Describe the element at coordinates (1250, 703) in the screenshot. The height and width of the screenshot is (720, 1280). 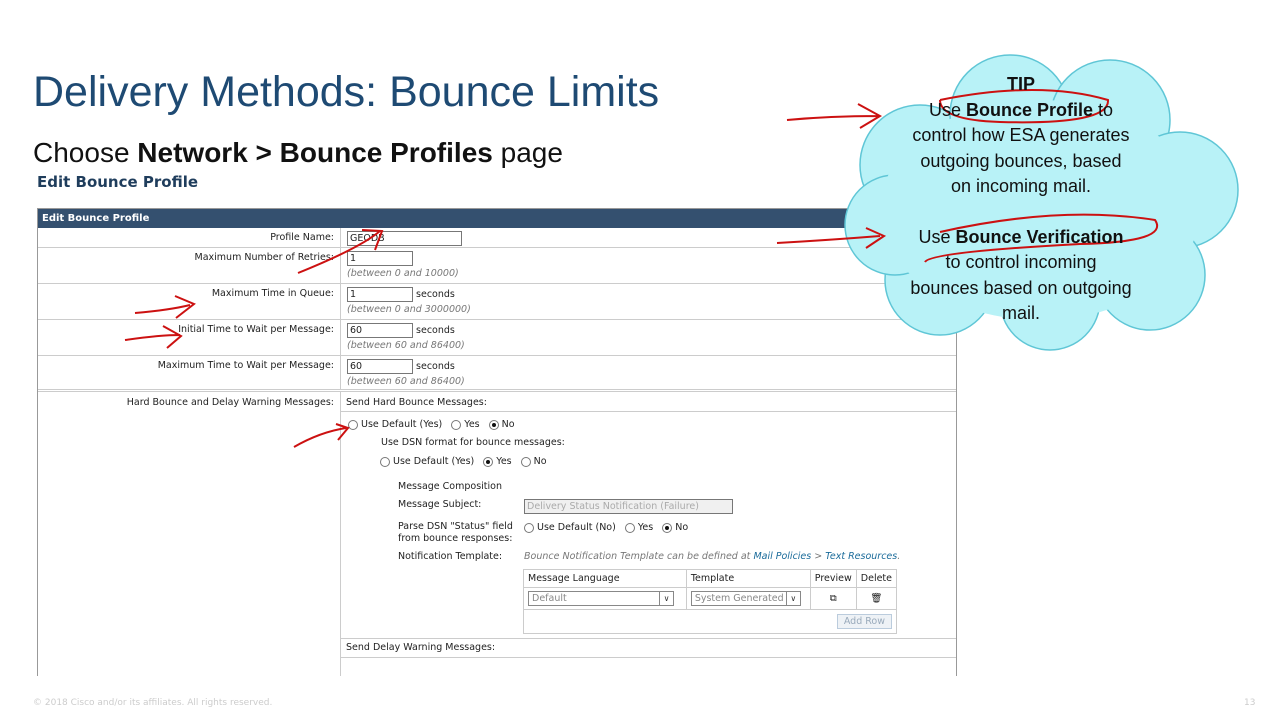
I see `page-number: 13` at that location.